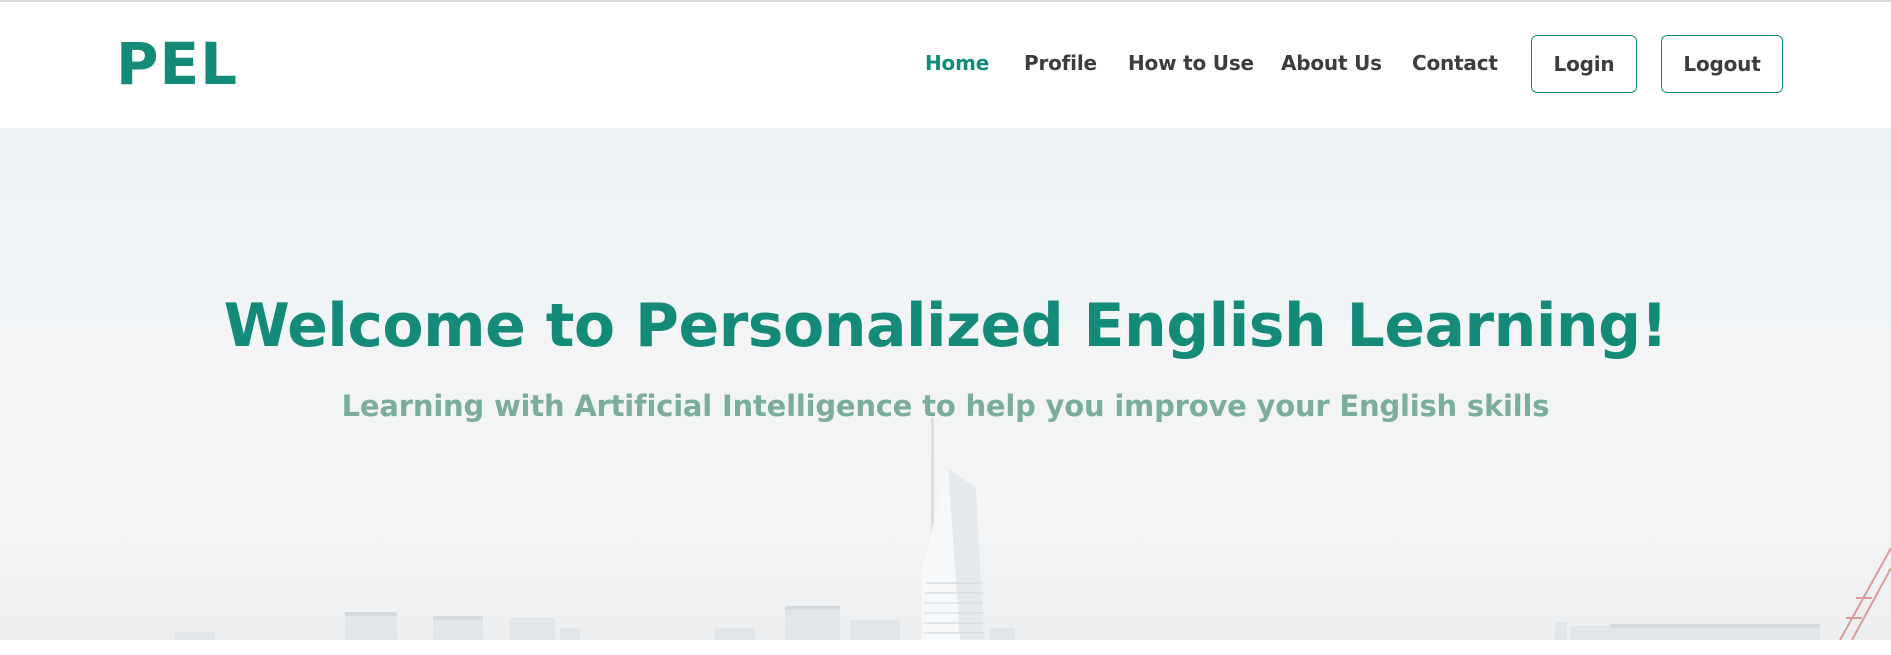 Image resolution: width=1891 pixels, height=655 pixels. I want to click on nav-link-about-us: About Us, so click(1331, 63).